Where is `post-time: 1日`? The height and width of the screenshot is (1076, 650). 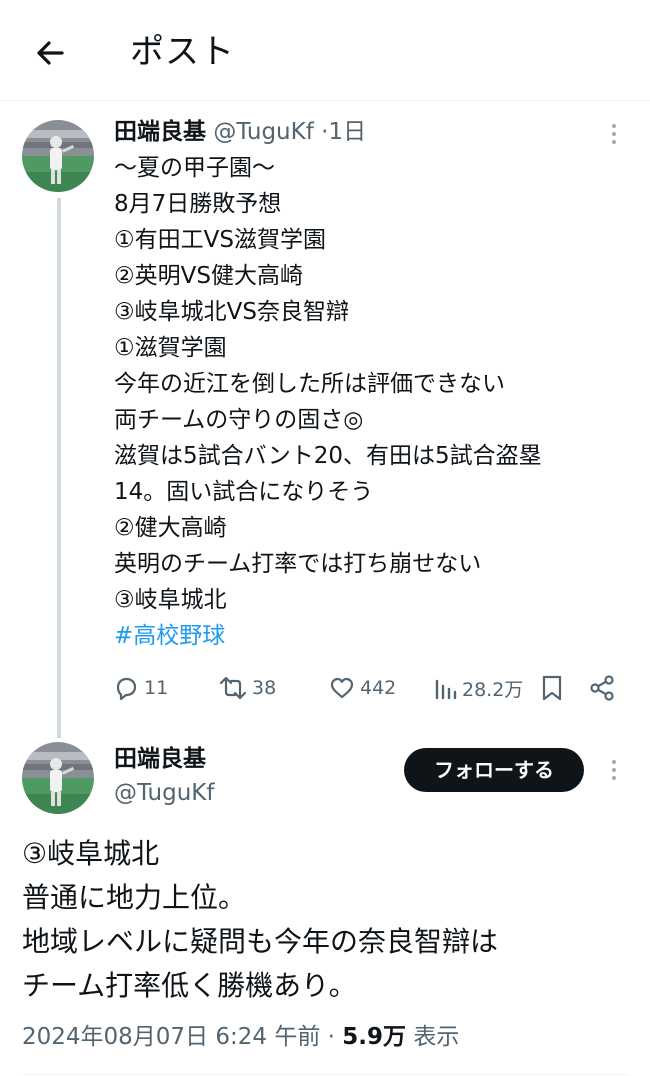 post-time: 1日 is located at coordinates (347, 132).